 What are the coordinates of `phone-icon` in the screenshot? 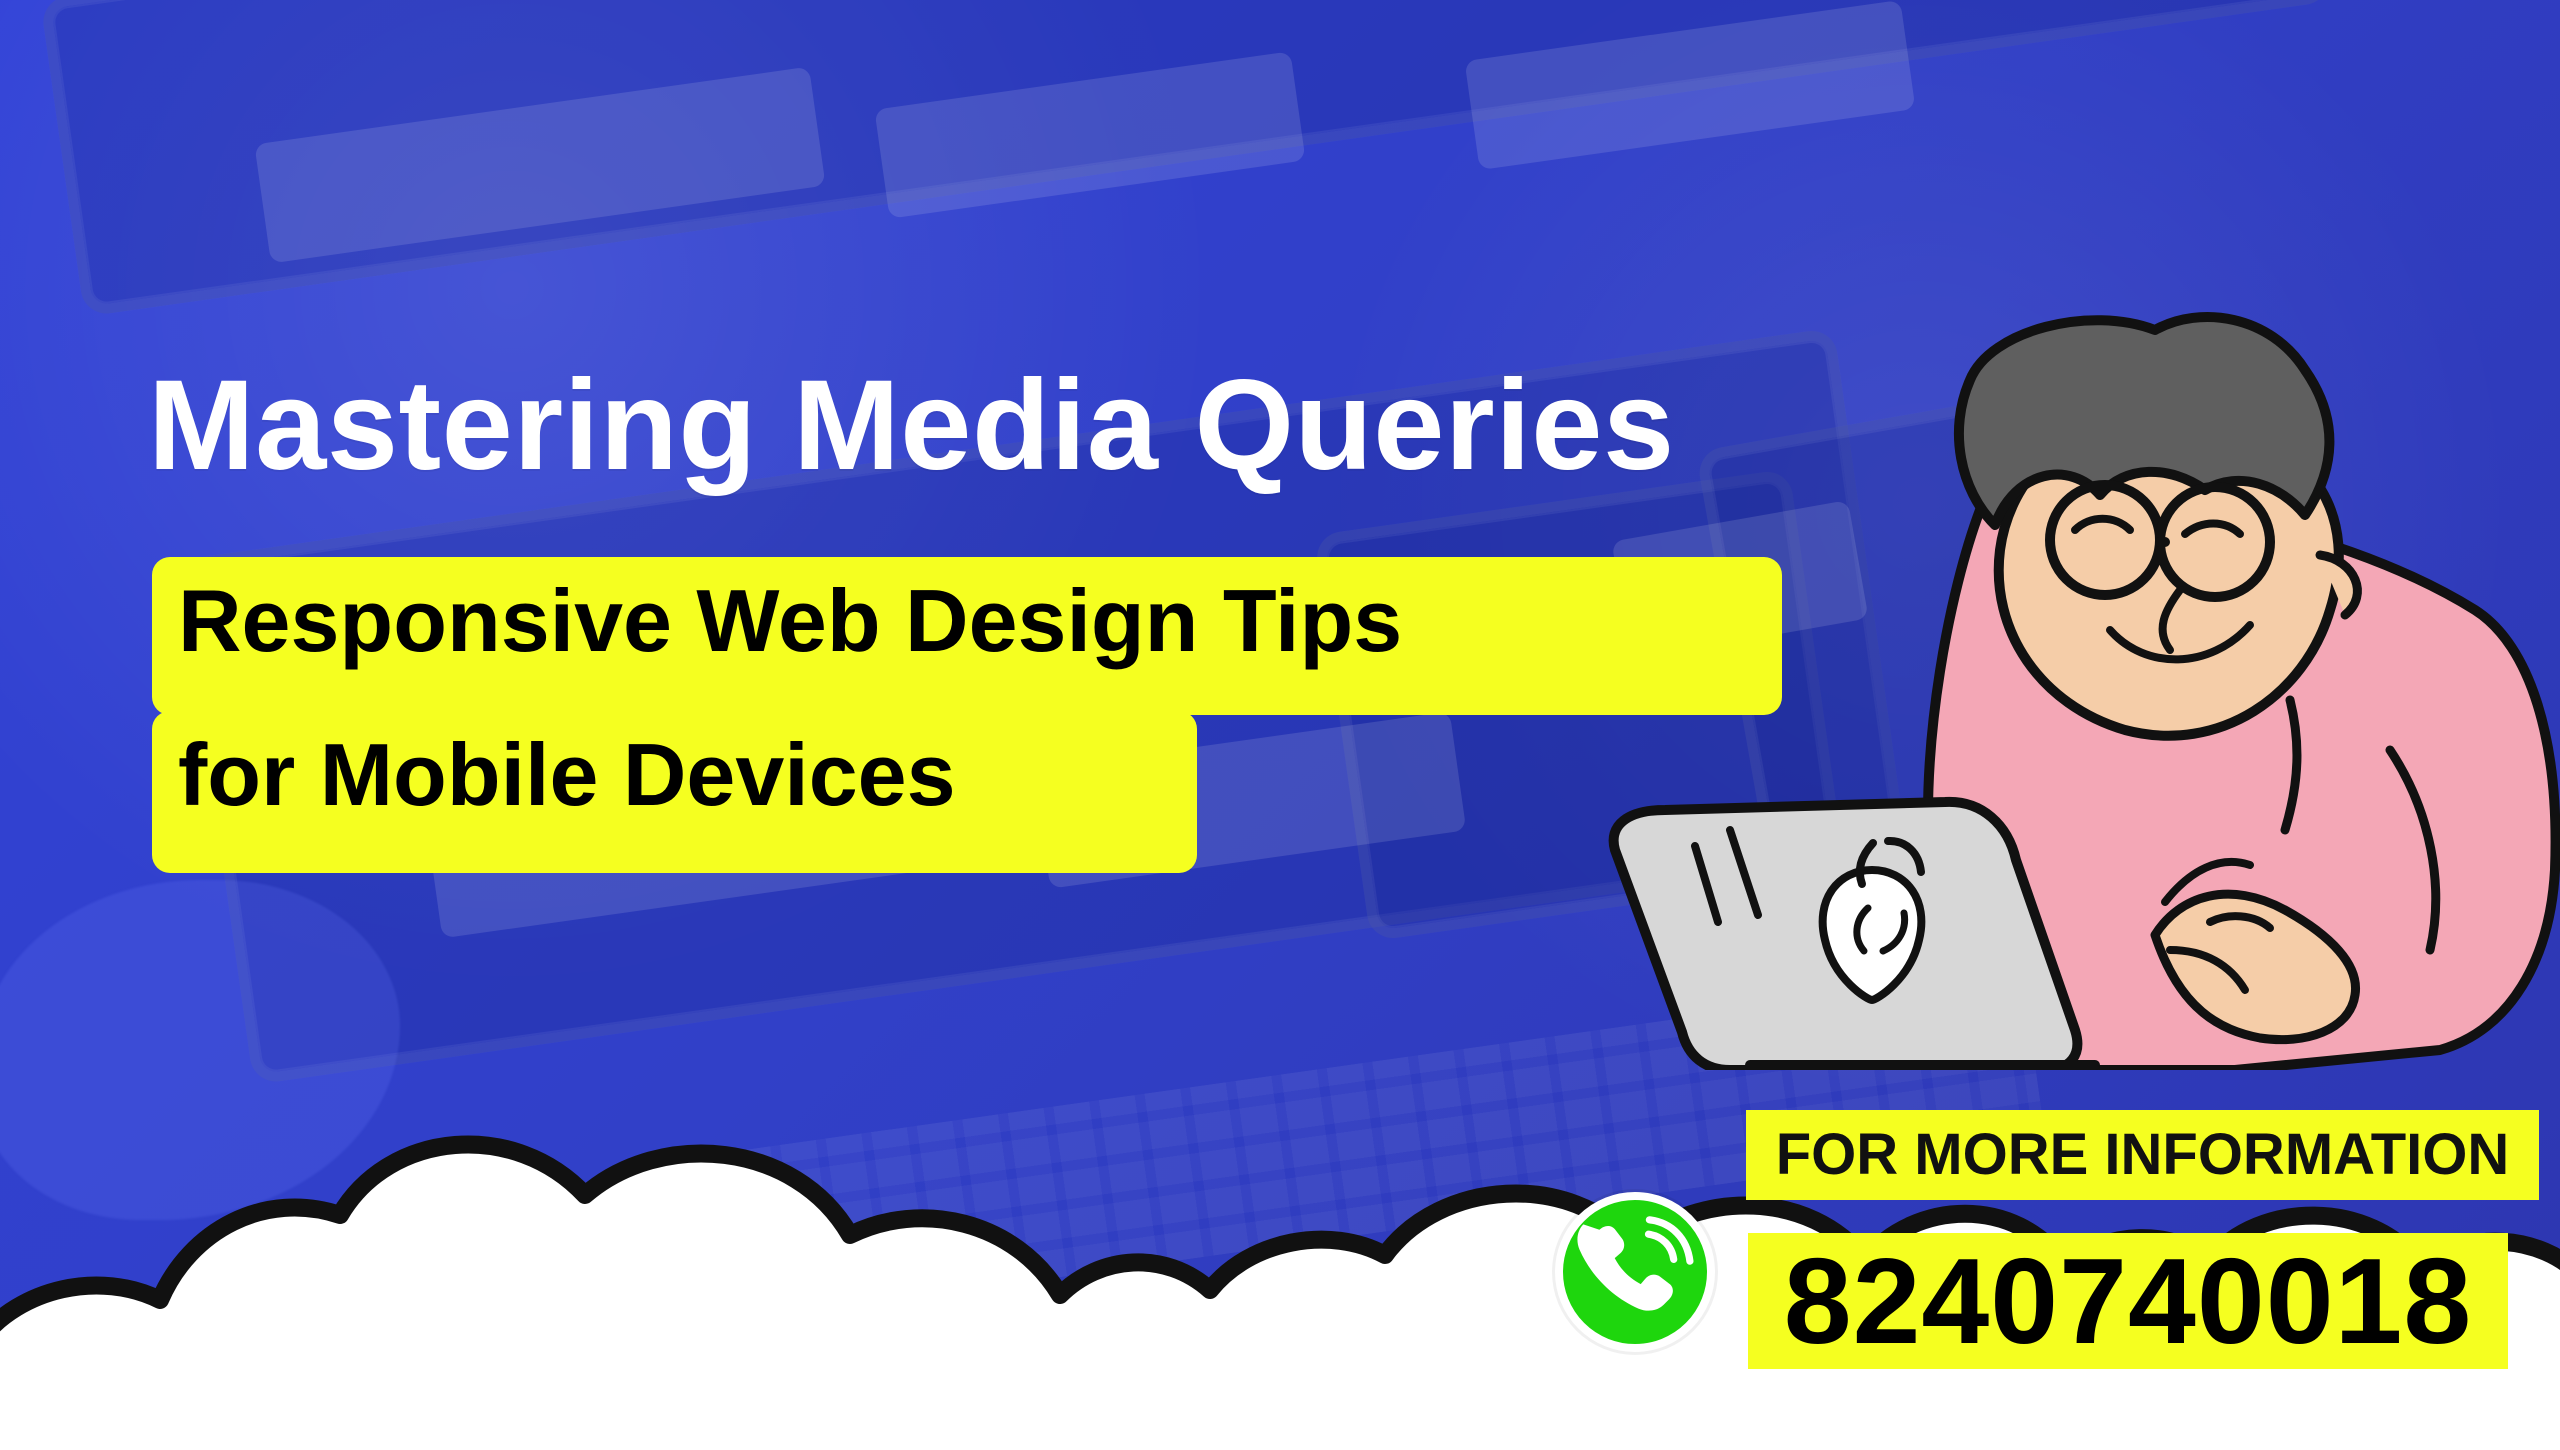 It's located at (1635, 1272).